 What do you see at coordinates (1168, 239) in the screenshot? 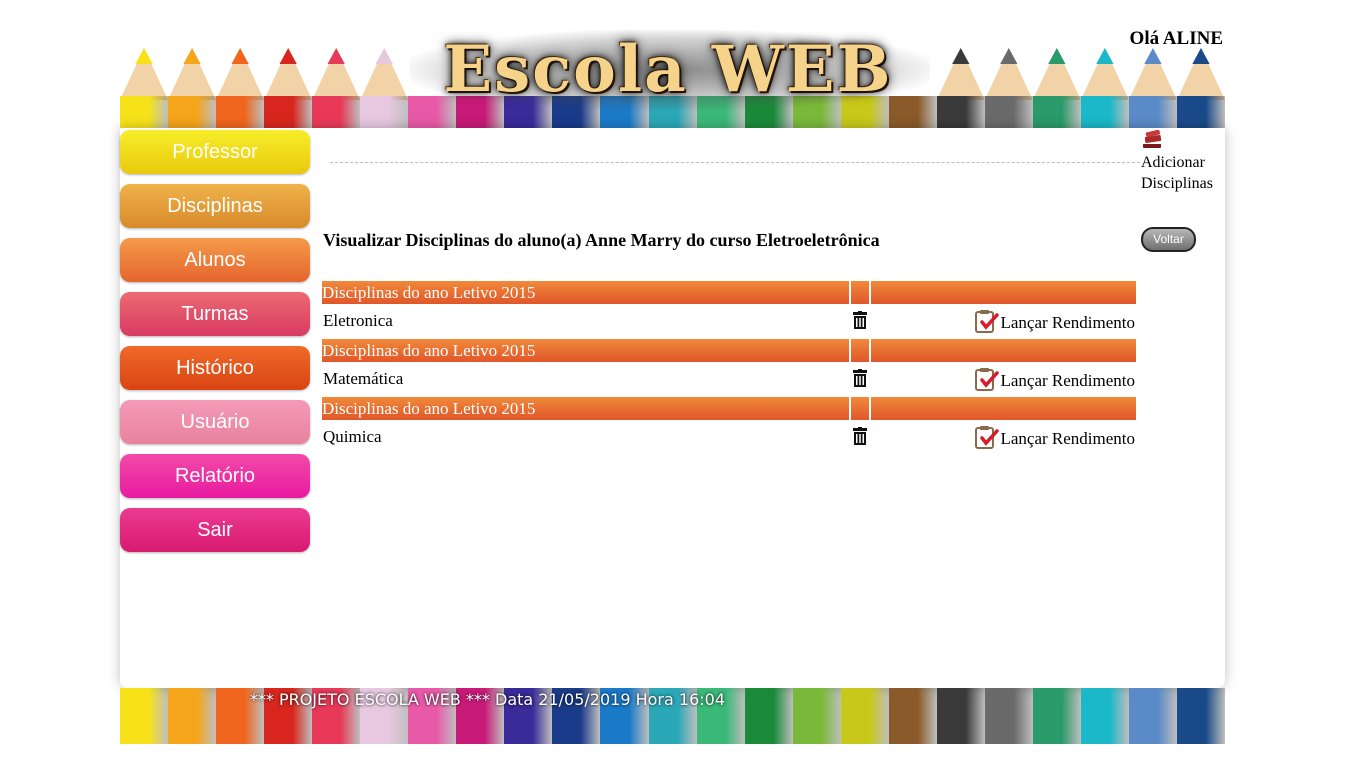
I see `back-button: Voltar` at bounding box center [1168, 239].